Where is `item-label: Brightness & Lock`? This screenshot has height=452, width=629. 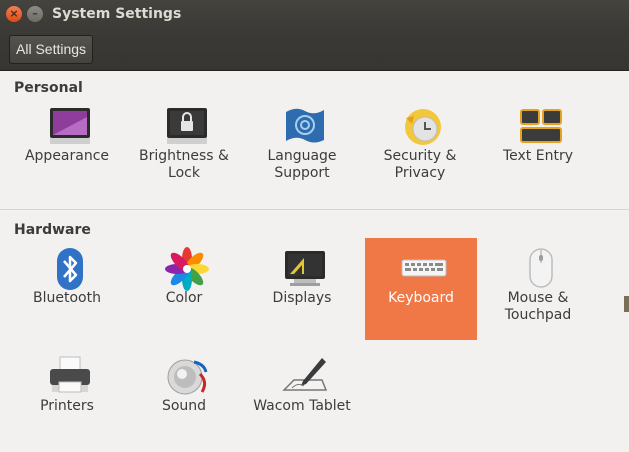
item-label: Brightness & Lock is located at coordinates (184, 164).